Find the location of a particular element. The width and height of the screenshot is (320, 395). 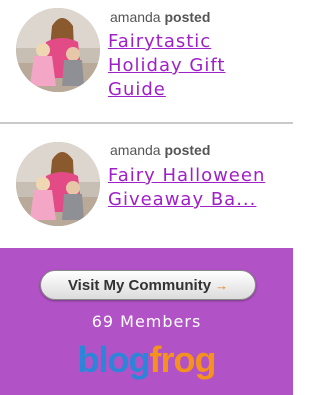

blogfrog-logo: blogfrog is located at coordinates (146, 360).